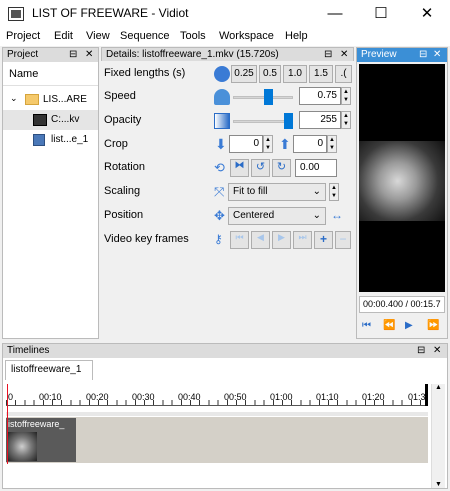  What do you see at coordinates (70, 139) in the screenshot?
I see `item-label: list...e_1` at bounding box center [70, 139].